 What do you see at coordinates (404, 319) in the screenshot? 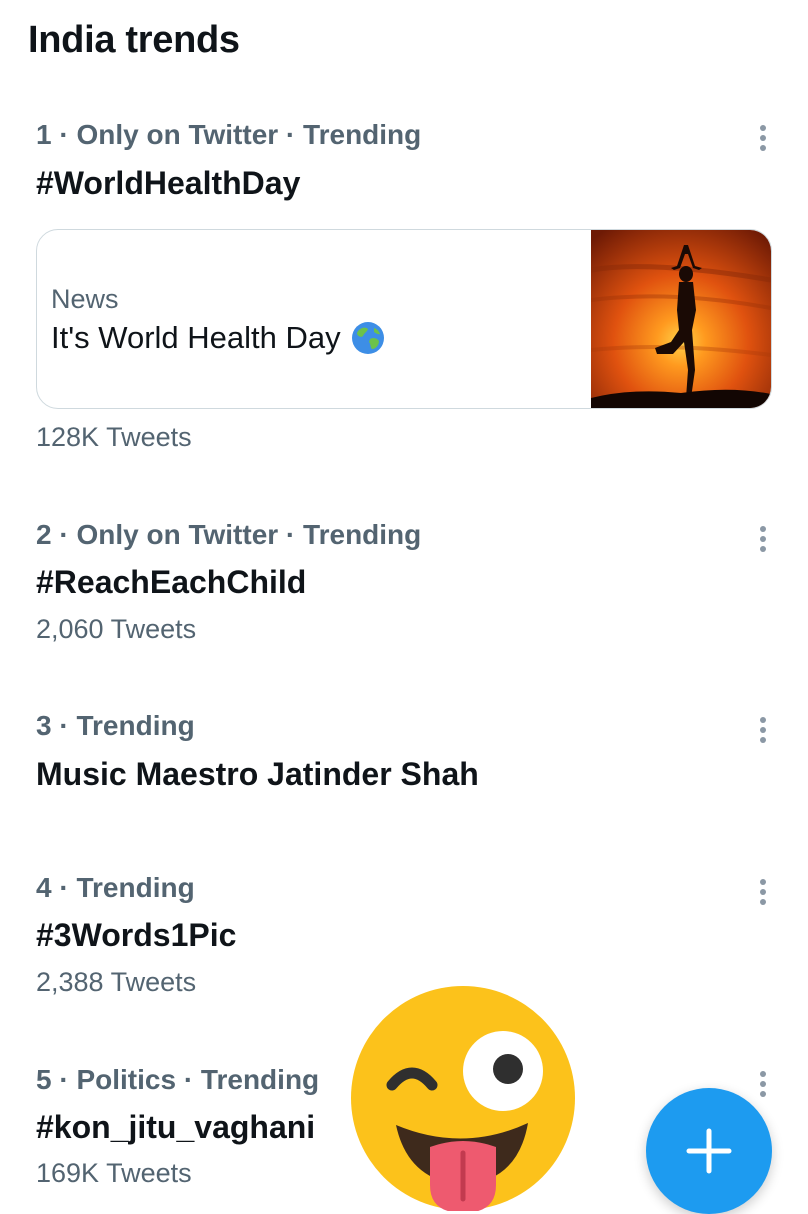
I see `news-card: News It's World Health Day` at bounding box center [404, 319].